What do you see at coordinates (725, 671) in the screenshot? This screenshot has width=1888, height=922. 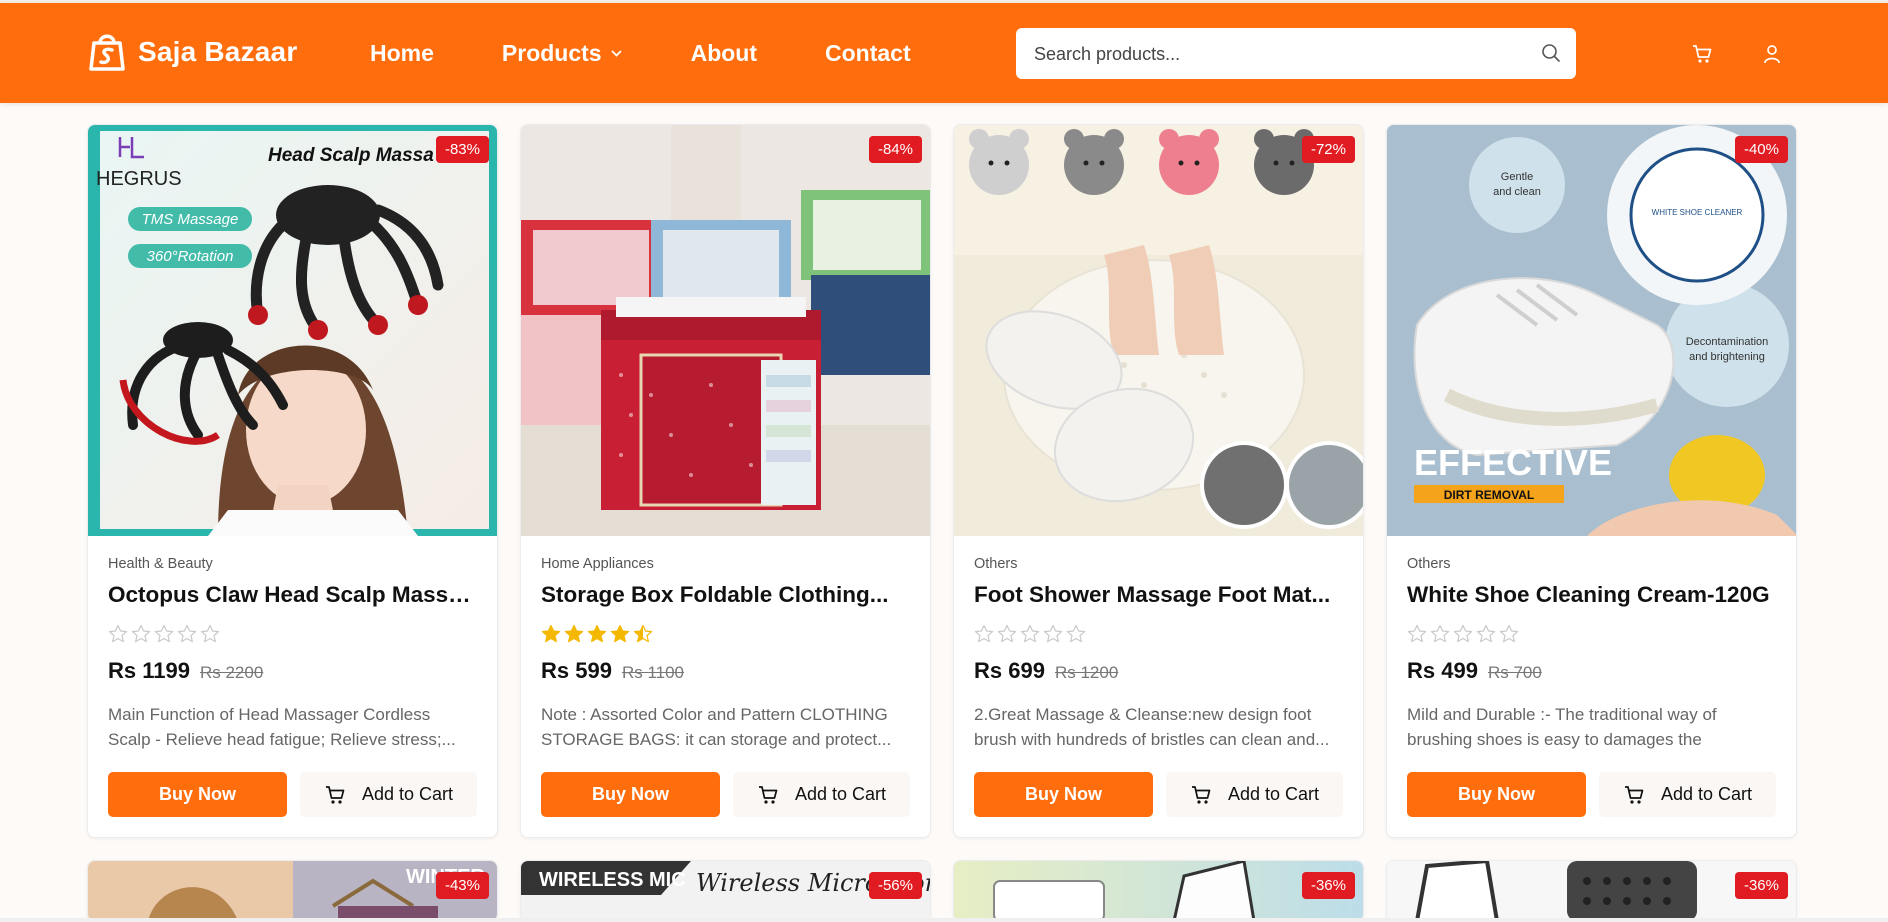 I see `price-row: Rs 599 Rs 1100` at bounding box center [725, 671].